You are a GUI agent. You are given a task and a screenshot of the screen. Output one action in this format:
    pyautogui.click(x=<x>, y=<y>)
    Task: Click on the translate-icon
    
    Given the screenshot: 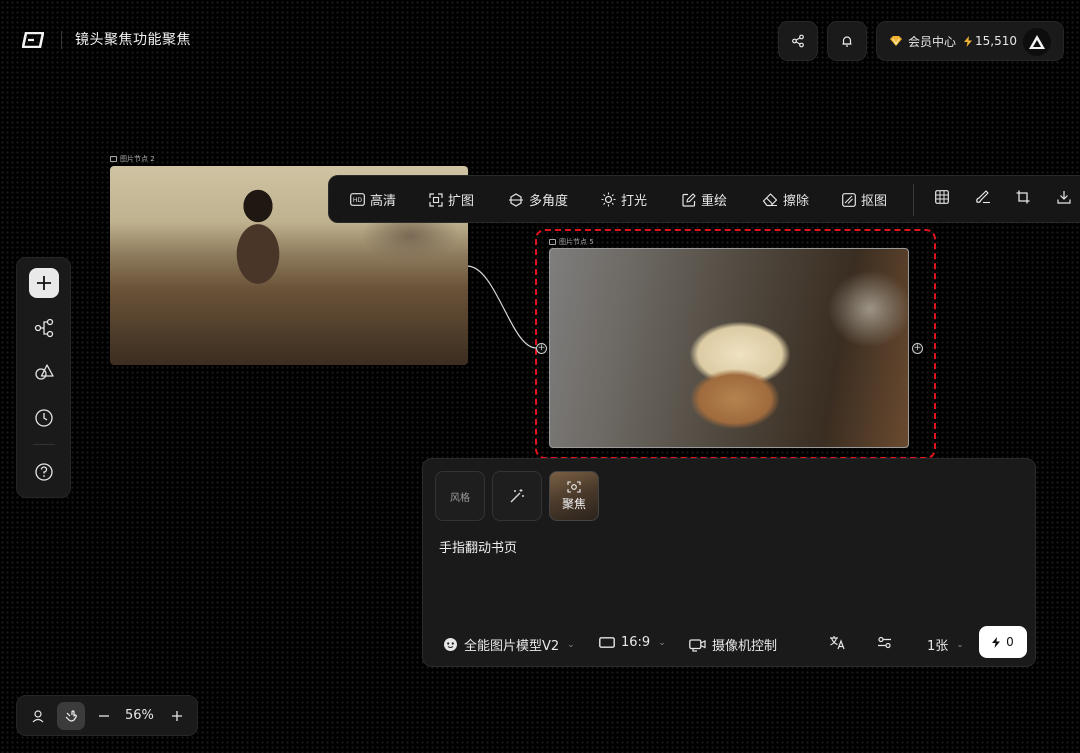 What is the action you would take?
    pyautogui.click(x=837, y=643)
    